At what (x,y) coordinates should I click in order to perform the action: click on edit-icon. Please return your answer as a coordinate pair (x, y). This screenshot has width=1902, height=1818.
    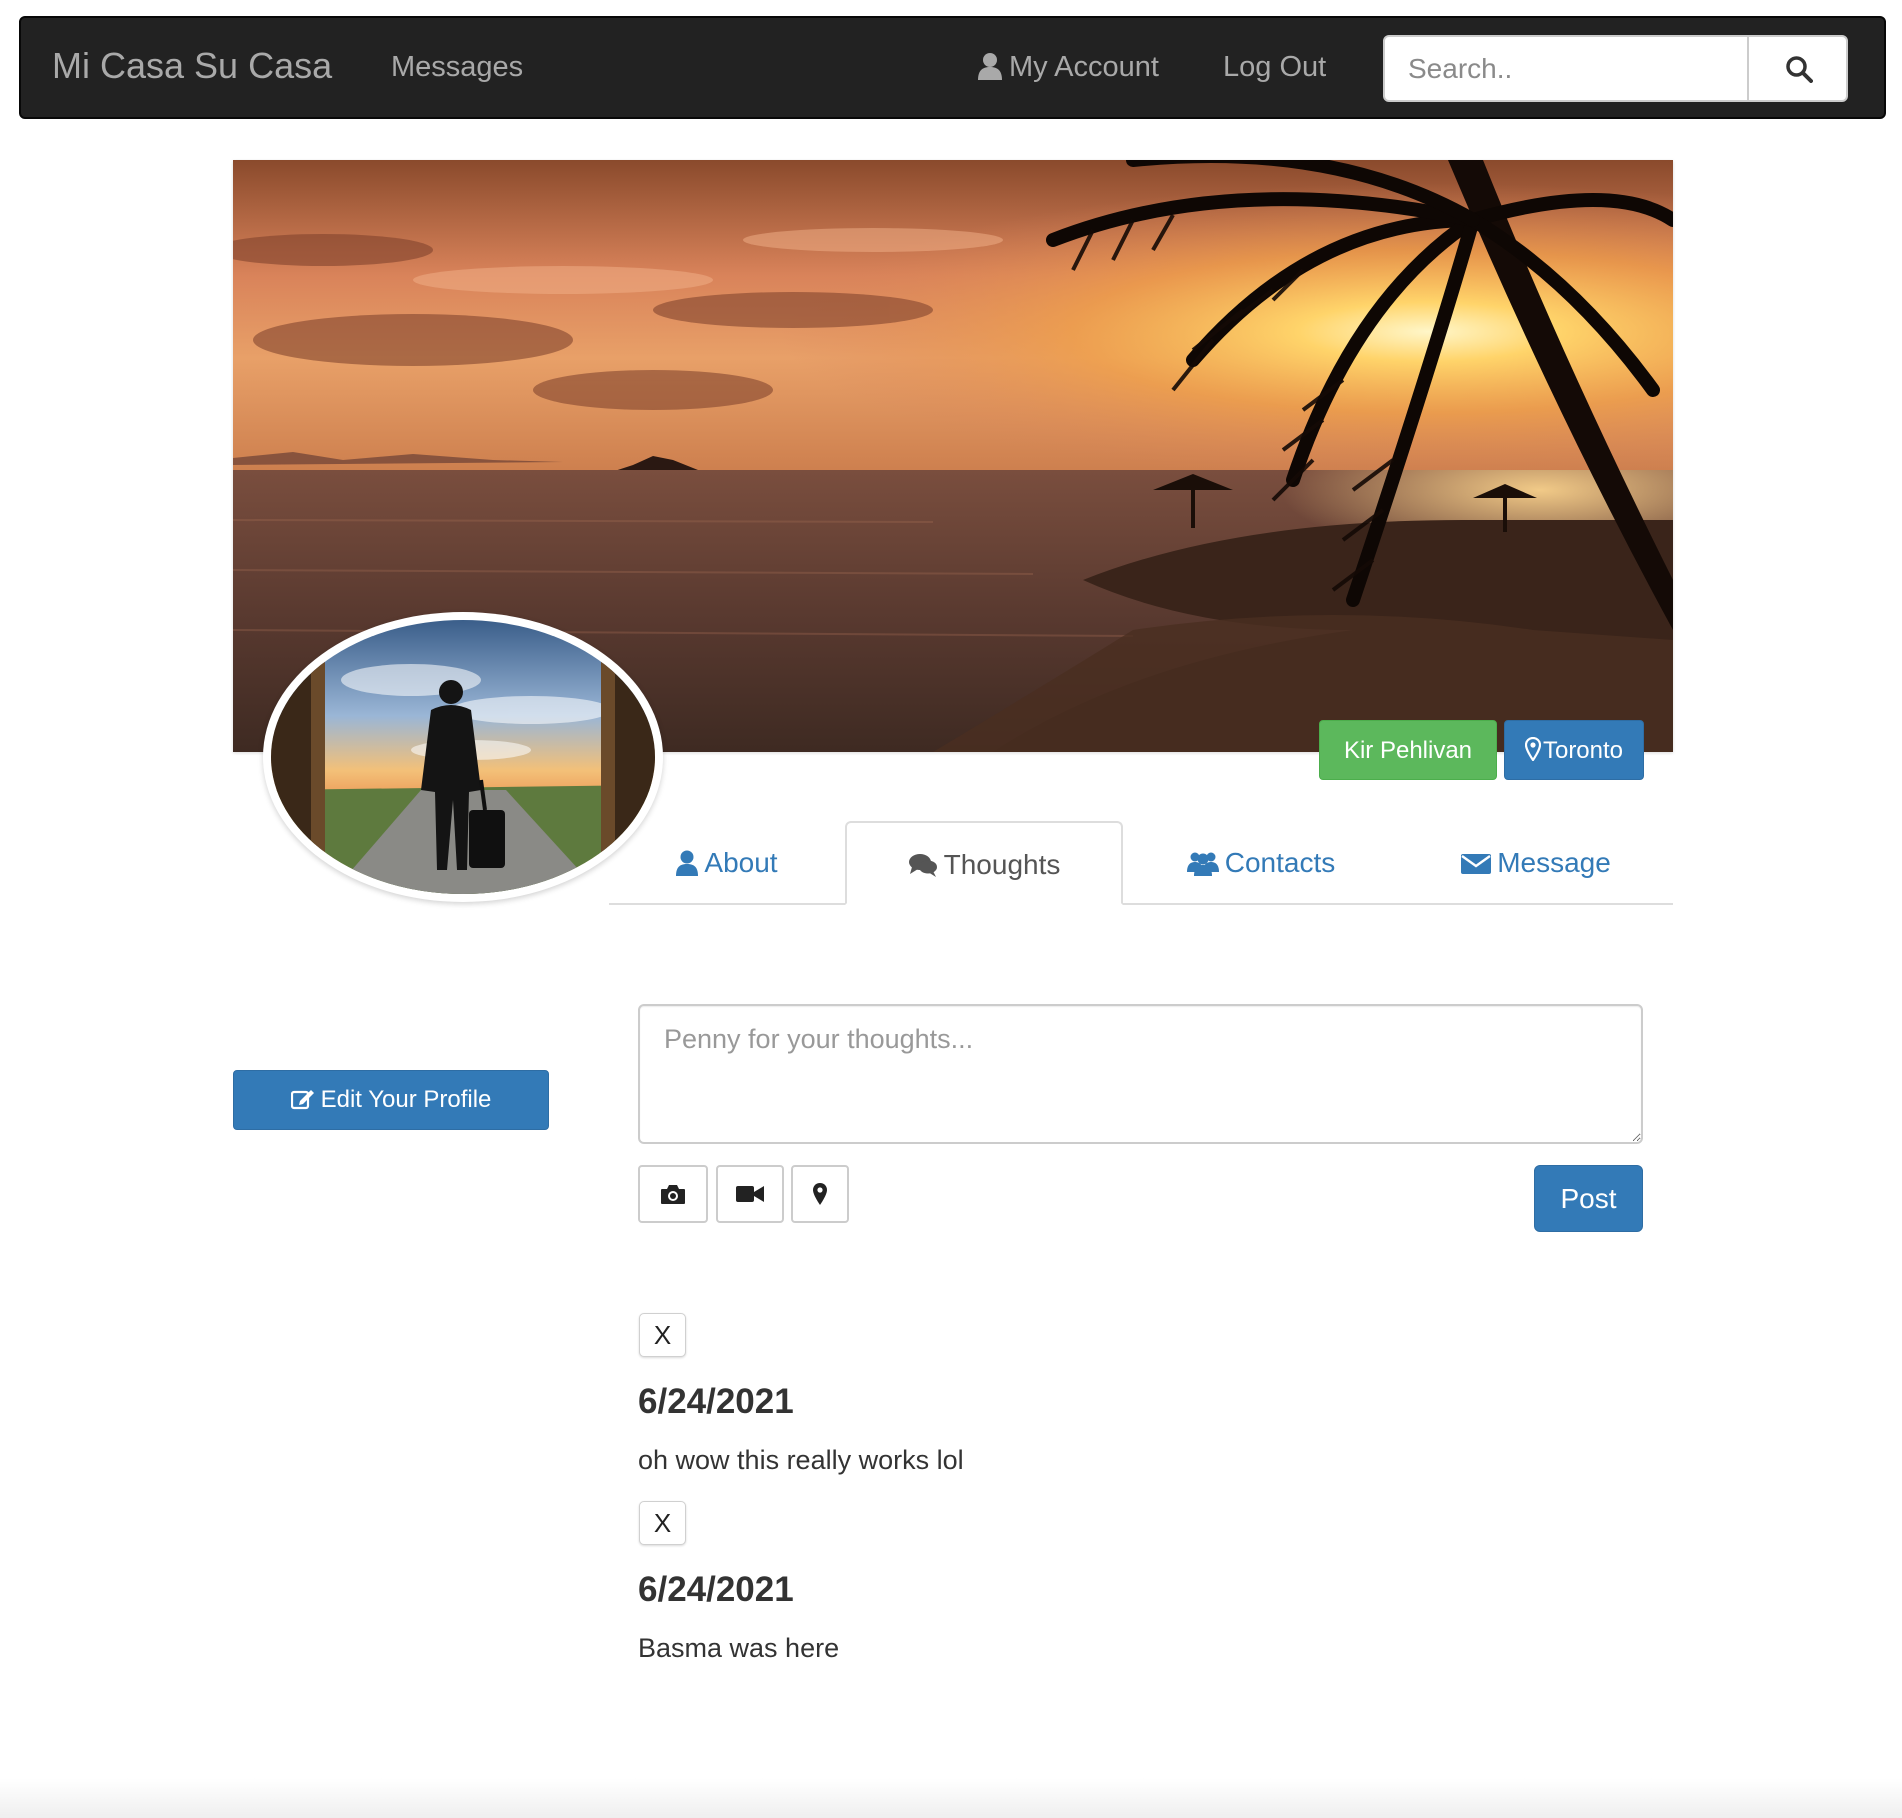
    Looking at the image, I should click on (302, 1100).